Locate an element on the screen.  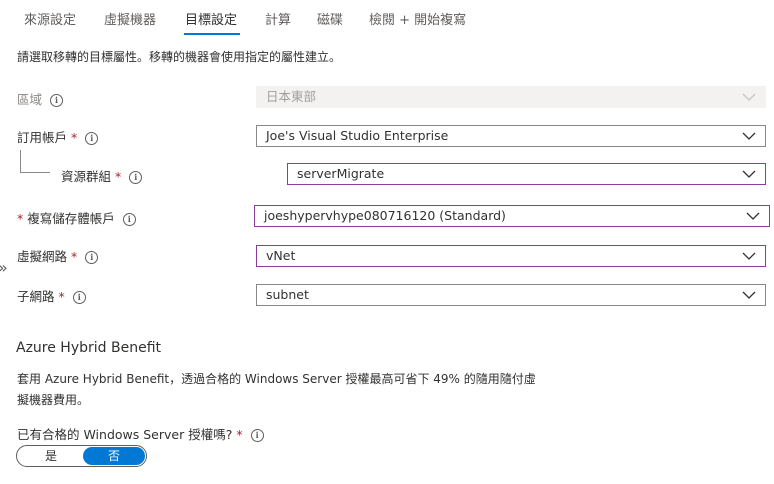
subscription-label: 訂用帳戶 * i is located at coordinates (58, 136).